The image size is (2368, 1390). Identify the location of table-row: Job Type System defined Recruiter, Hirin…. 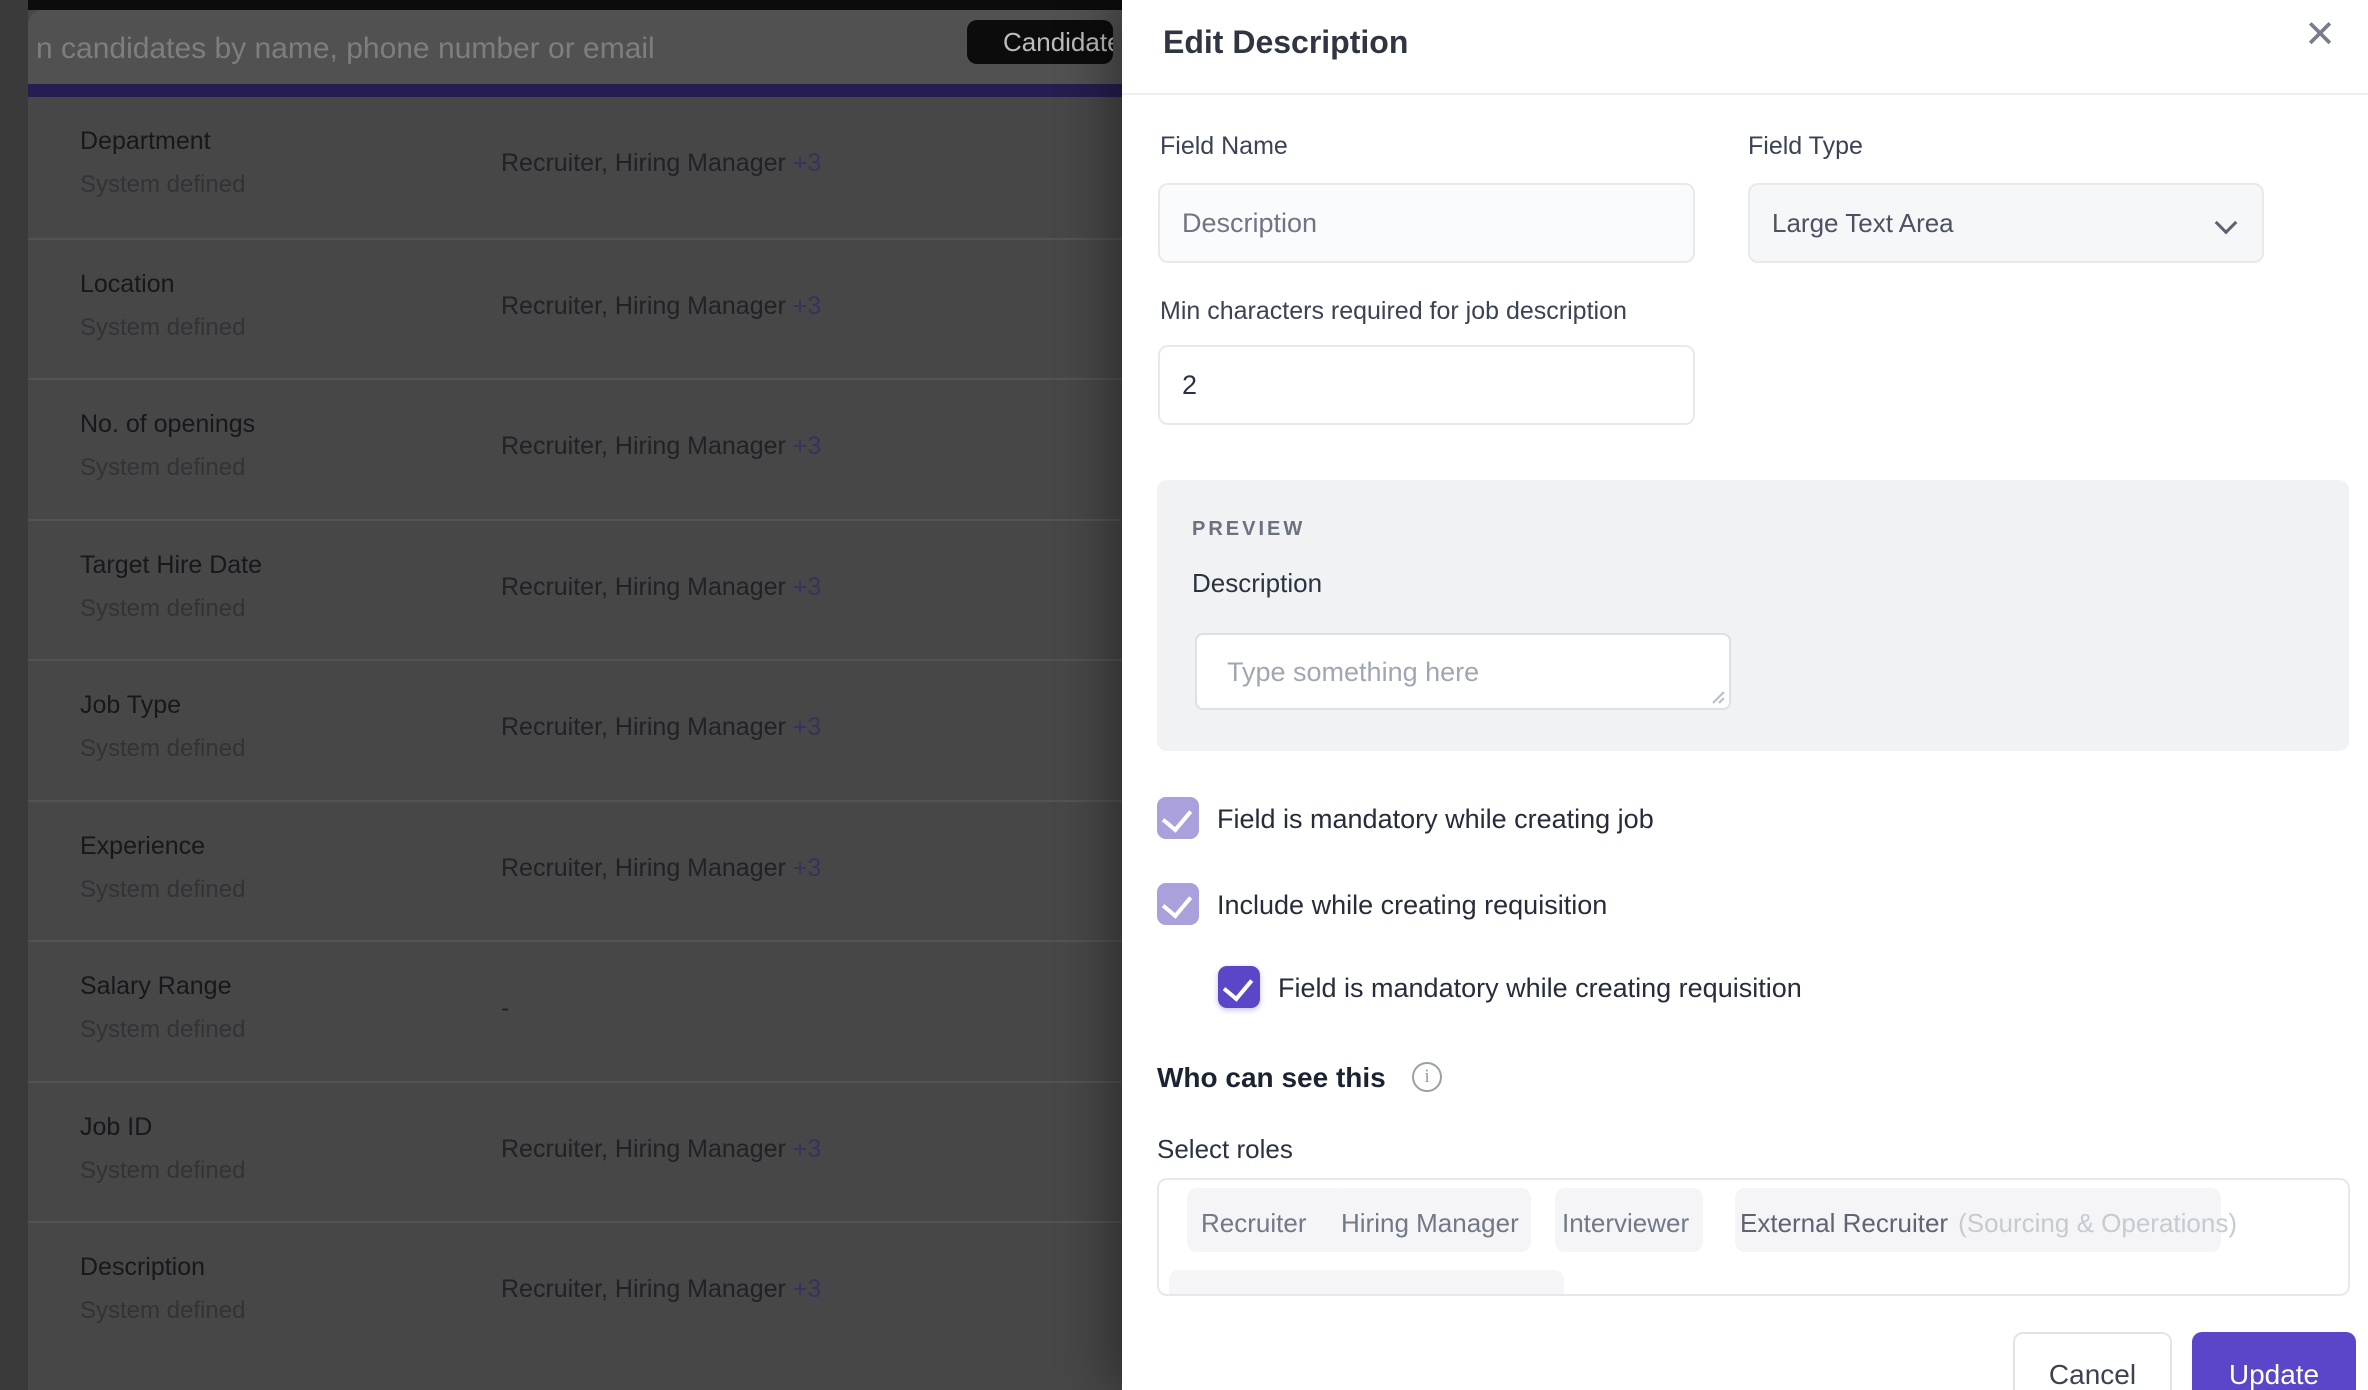
(575, 729).